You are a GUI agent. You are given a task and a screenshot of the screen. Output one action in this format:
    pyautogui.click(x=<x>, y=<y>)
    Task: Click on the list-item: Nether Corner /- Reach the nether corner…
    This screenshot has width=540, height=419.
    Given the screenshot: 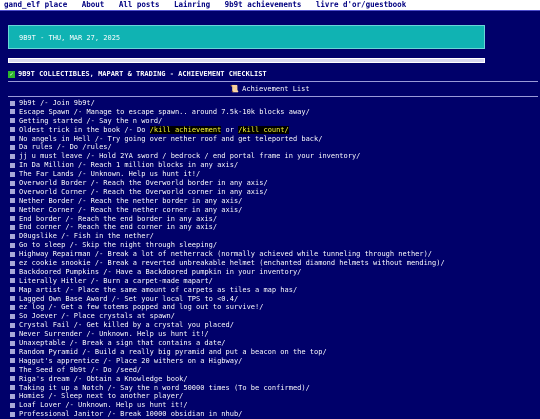 What is the action you would take?
    pyautogui.click(x=274, y=210)
    